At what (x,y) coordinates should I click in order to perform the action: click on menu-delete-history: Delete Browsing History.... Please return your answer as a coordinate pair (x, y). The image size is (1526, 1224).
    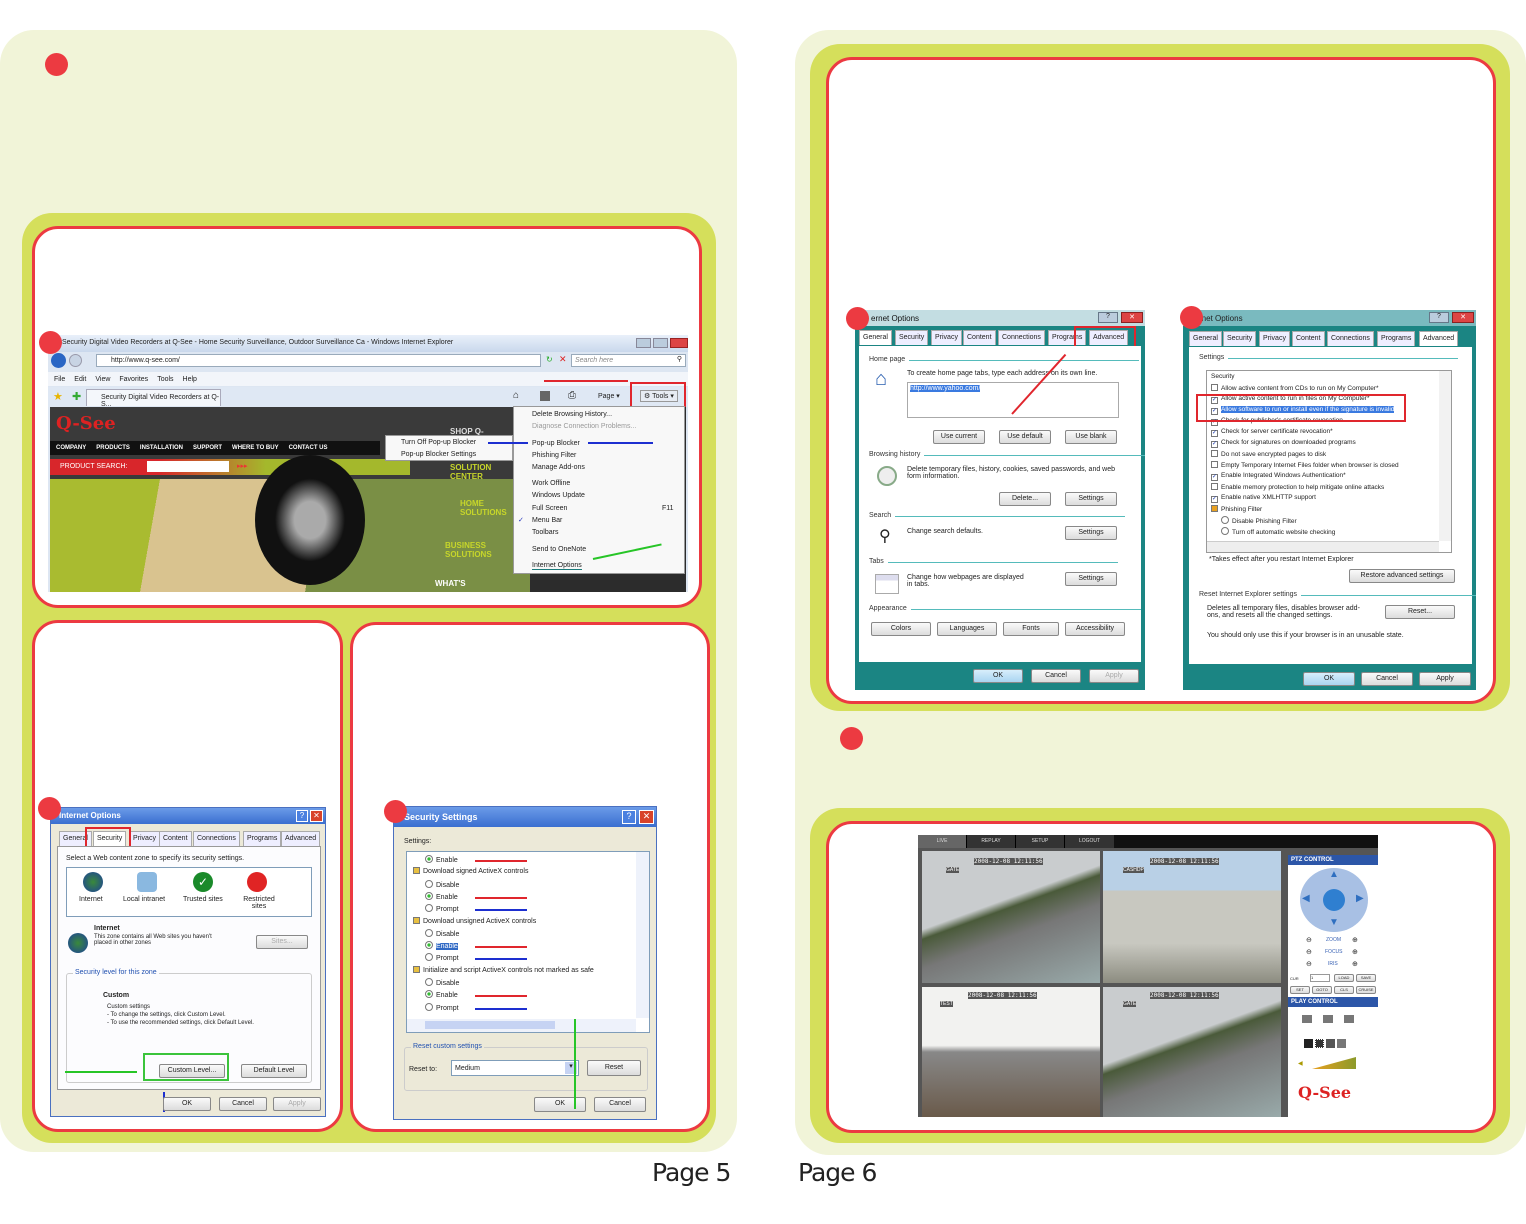
    Looking at the image, I should click on (572, 414).